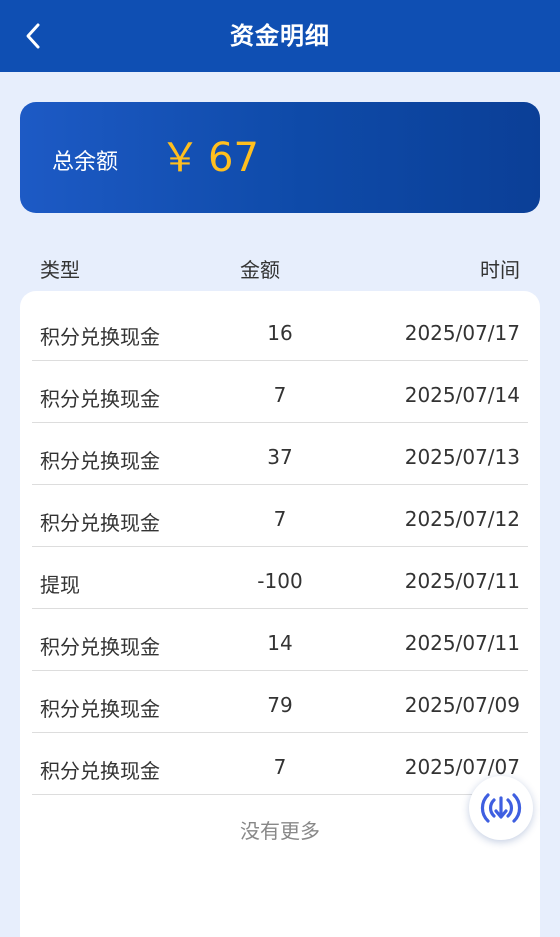 The height and width of the screenshot is (937, 560). I want to click on column-header: 类型 金额 时间, so click(280, 266).